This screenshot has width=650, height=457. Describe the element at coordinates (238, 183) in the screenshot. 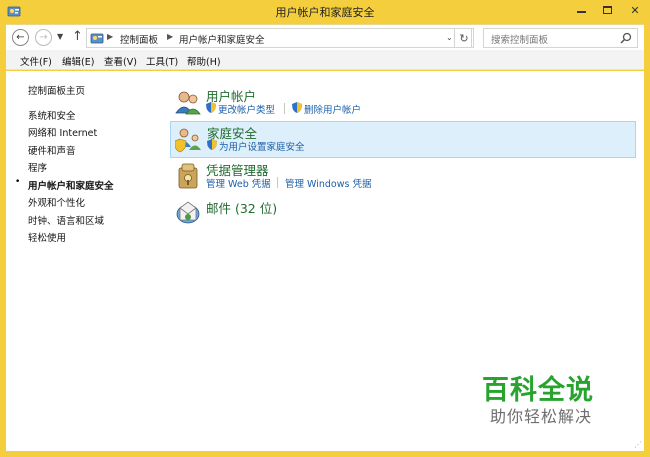

I see `link-manage-web-credentials: 管理 Web 凭据` at that location.